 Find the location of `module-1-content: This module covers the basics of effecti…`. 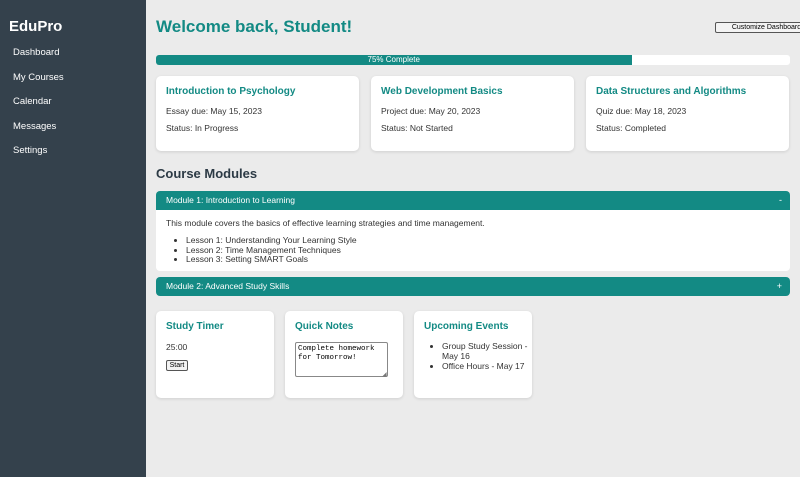

module-1-content: This module covers the basics of effecti… is located at coordinates (473, 240).